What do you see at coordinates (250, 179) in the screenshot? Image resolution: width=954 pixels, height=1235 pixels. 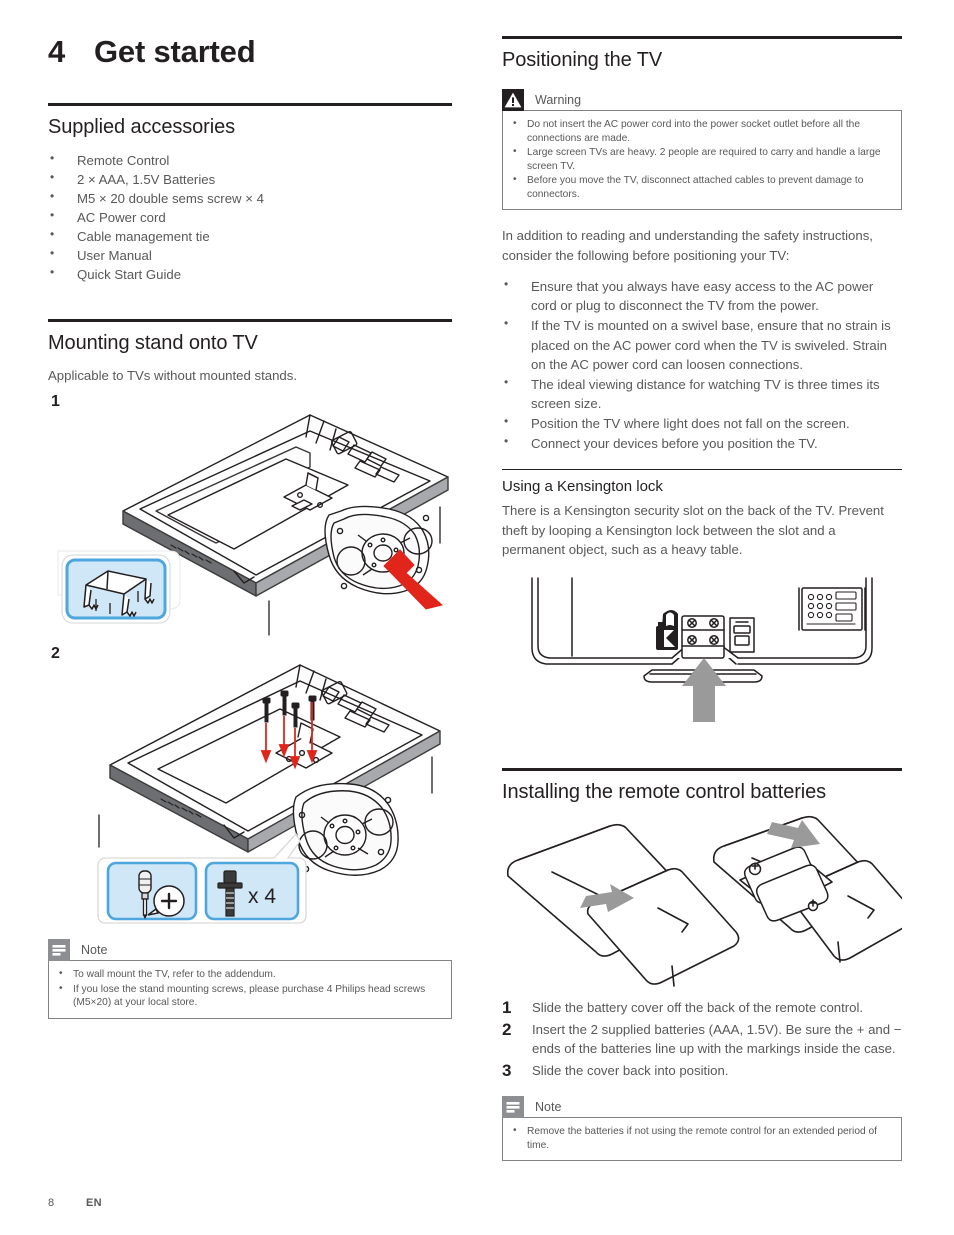 I see `list-item: 2 × AAA, 1.5V Batteries` at bounding box center [250, 179].